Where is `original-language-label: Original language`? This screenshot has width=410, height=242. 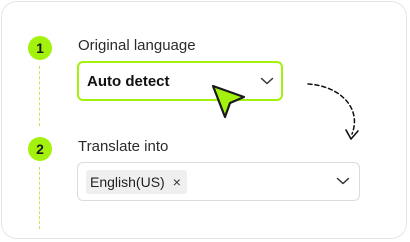 original-language-label: Original language is located at coordinates (137, 45).